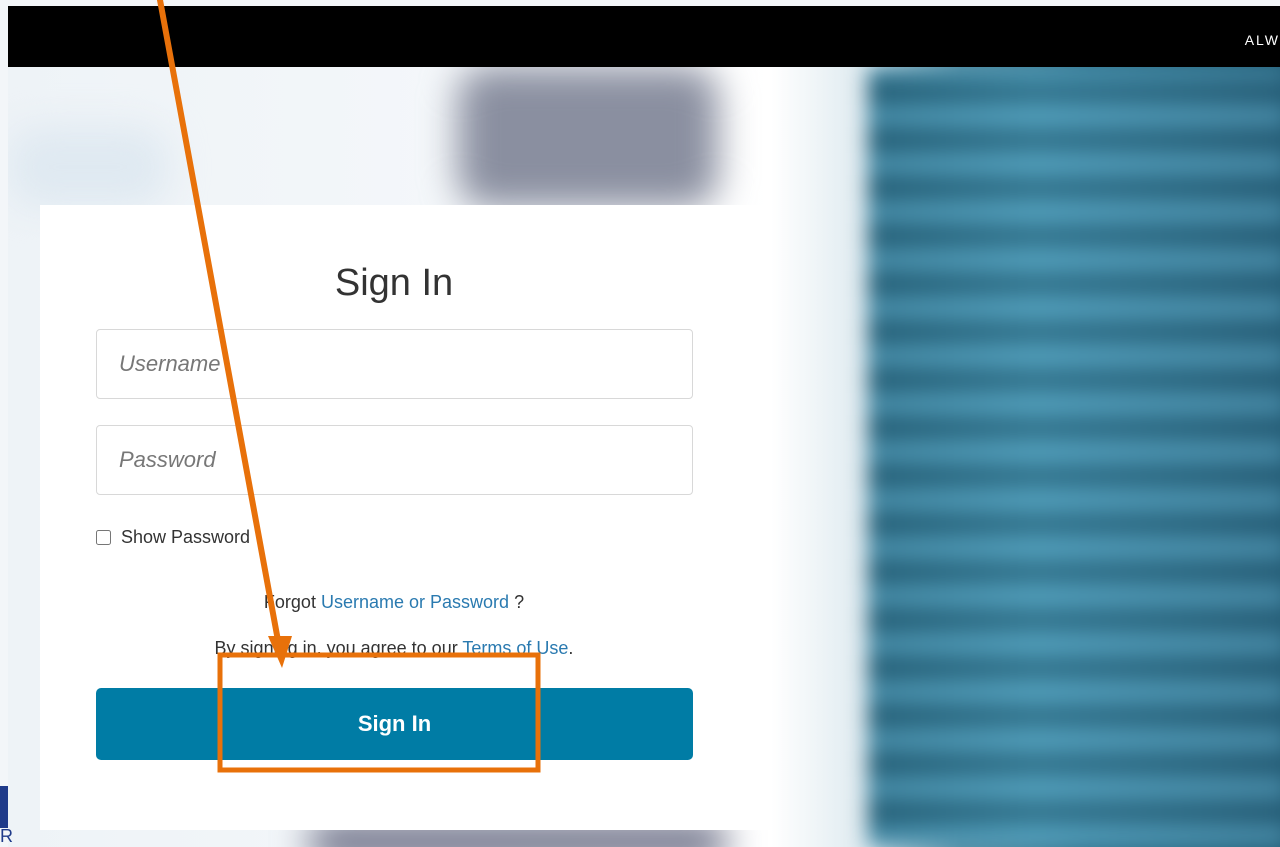  Describe the element at coordinates (394, 283) in the screenshot. I see `page-title: Sign In` at that location.